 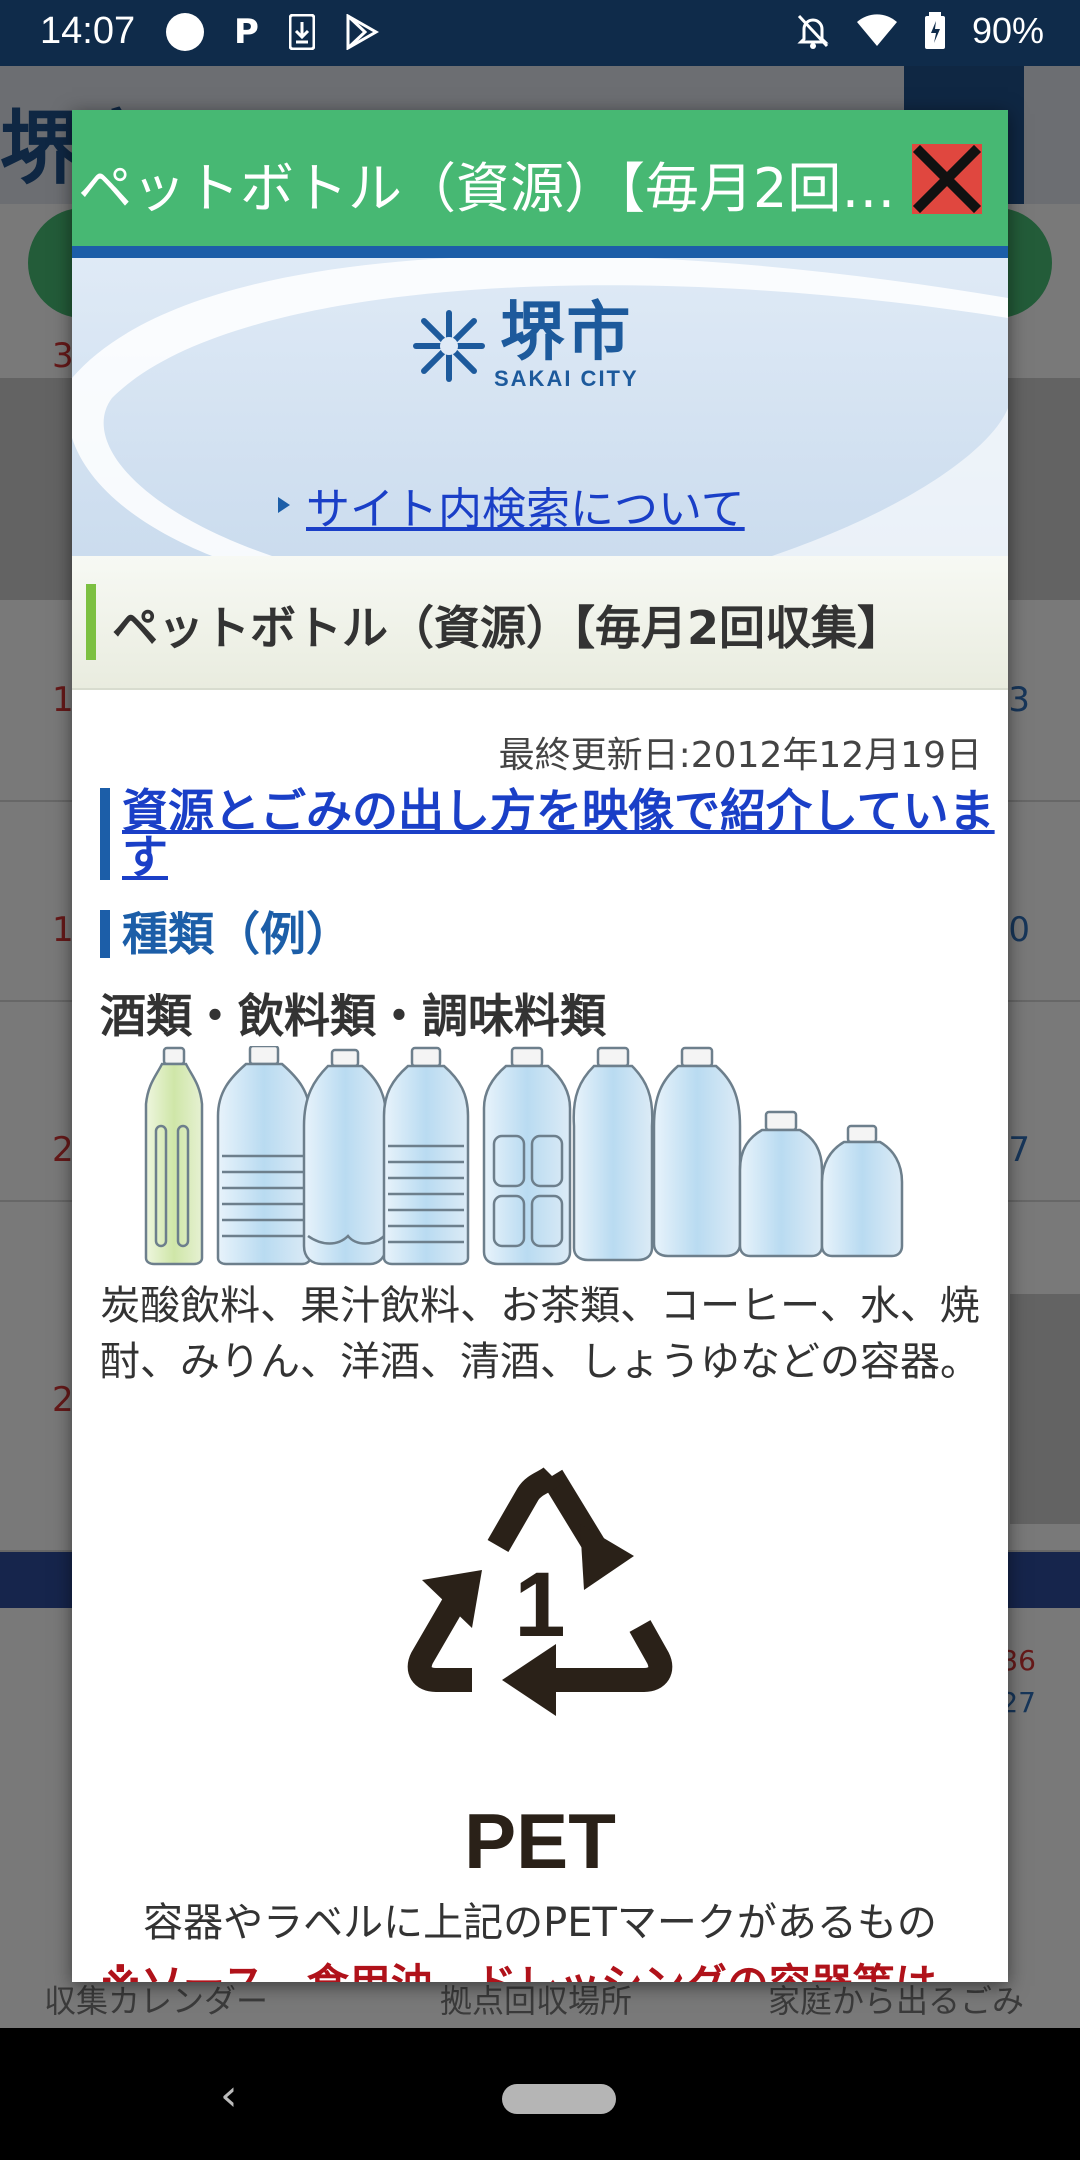 What do you see at coordinates (246, 32) in the screenshot?
I see `parking-icon: P` at bounding box center [246, 32].